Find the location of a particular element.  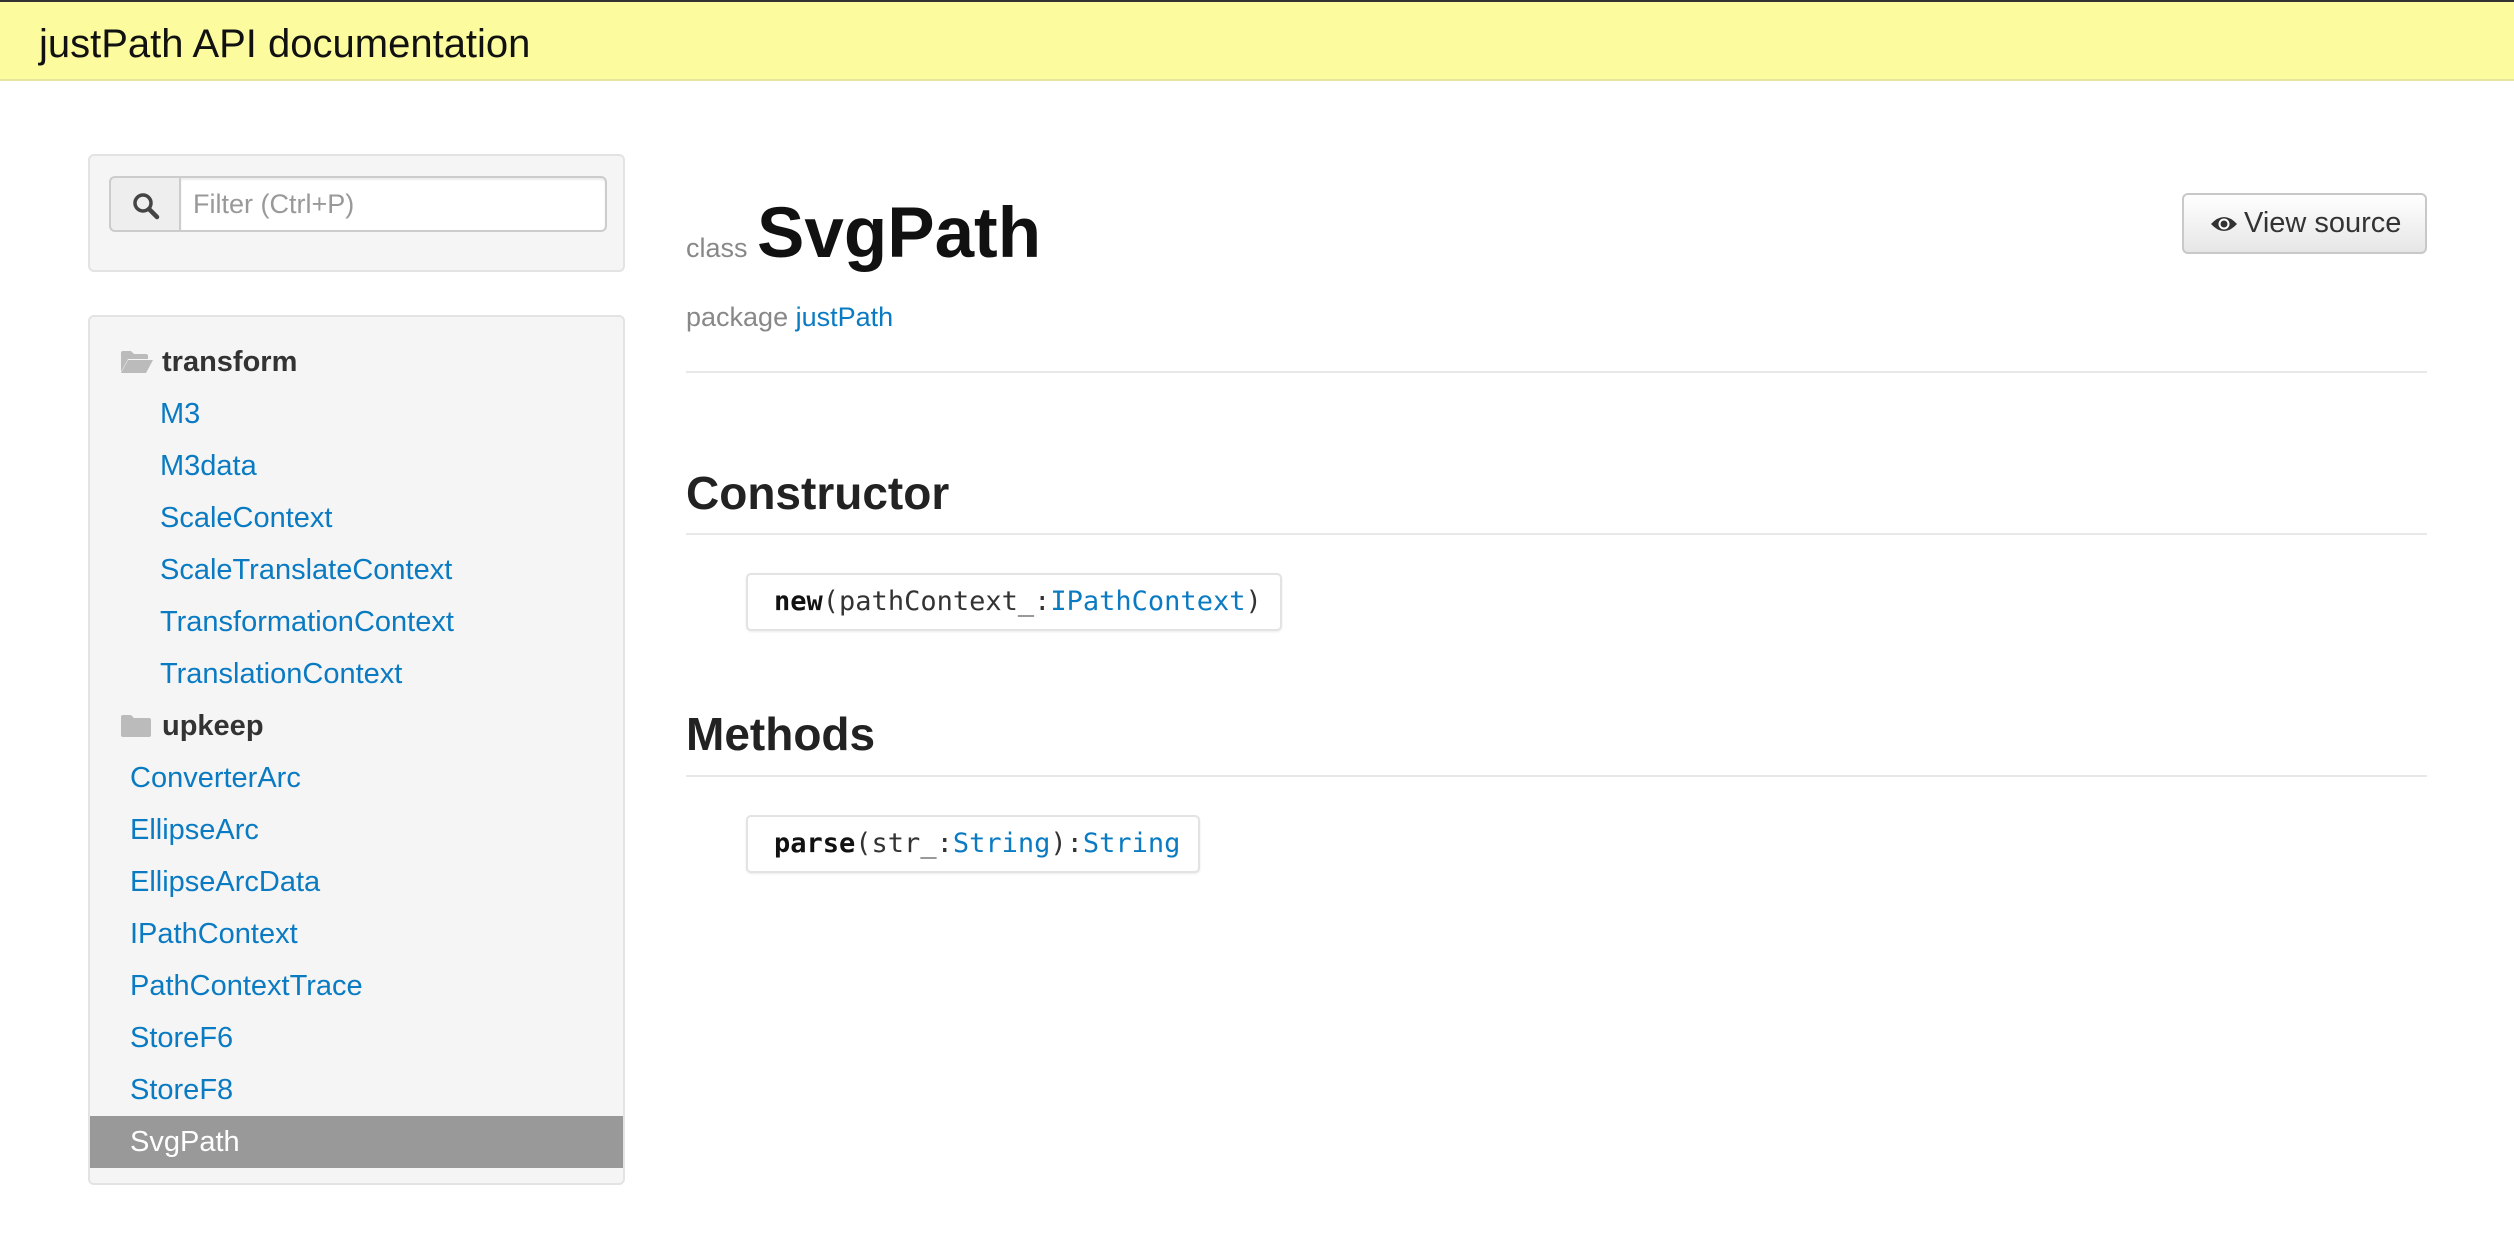

sidebar-folder-transform: transform is located at coordinates (356, 362).